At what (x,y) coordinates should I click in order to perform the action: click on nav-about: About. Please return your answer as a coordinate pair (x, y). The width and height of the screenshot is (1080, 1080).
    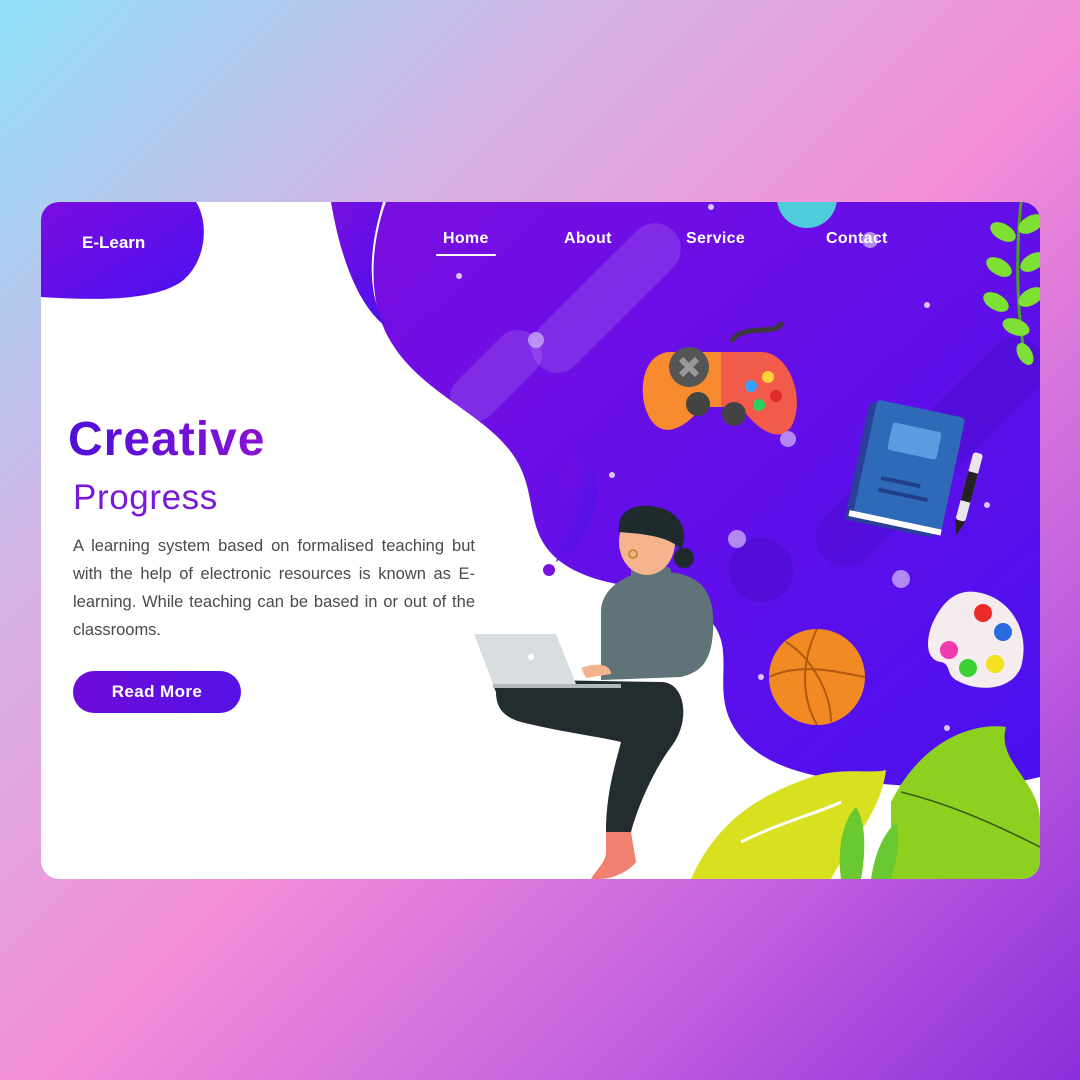
    Looking at the image, I should click on (588, 239).